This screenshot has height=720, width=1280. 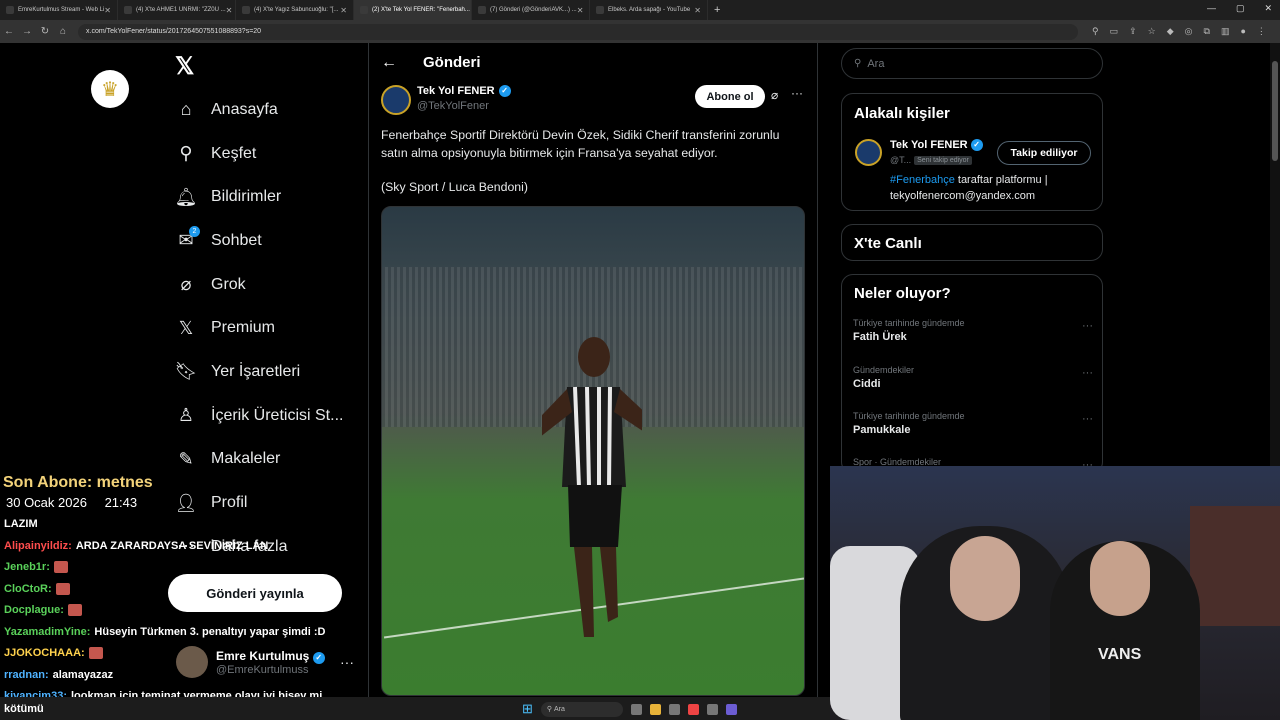 What do you see at coordinates (972, 63) in the screenshot?
I see `search-input: ⚲ Ara` at bounding box center [972, 63].